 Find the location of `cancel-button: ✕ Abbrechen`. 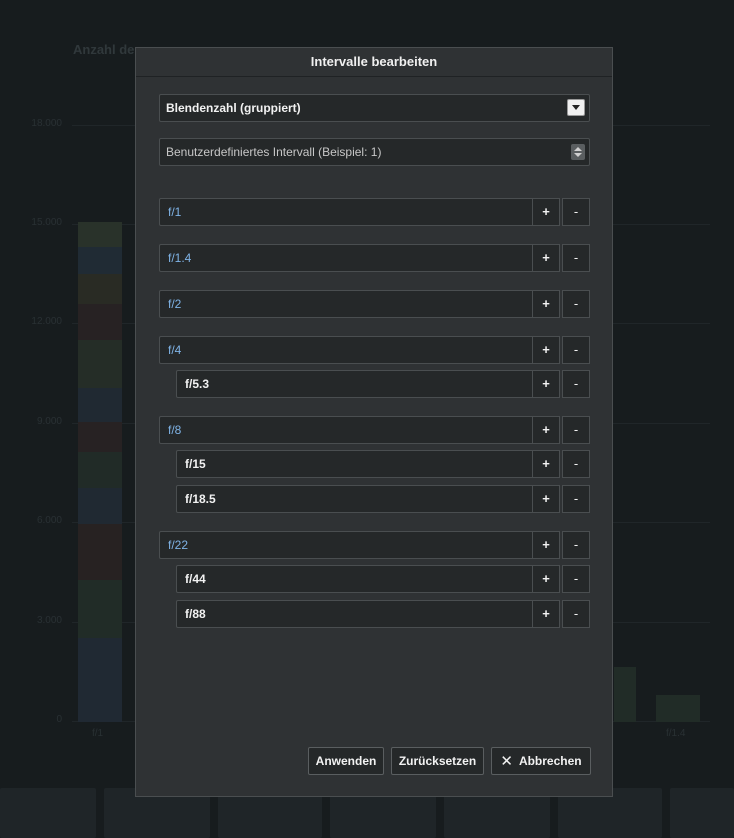

cancel-button: ✕ Abbrechen is located at coordinates (541, 761).